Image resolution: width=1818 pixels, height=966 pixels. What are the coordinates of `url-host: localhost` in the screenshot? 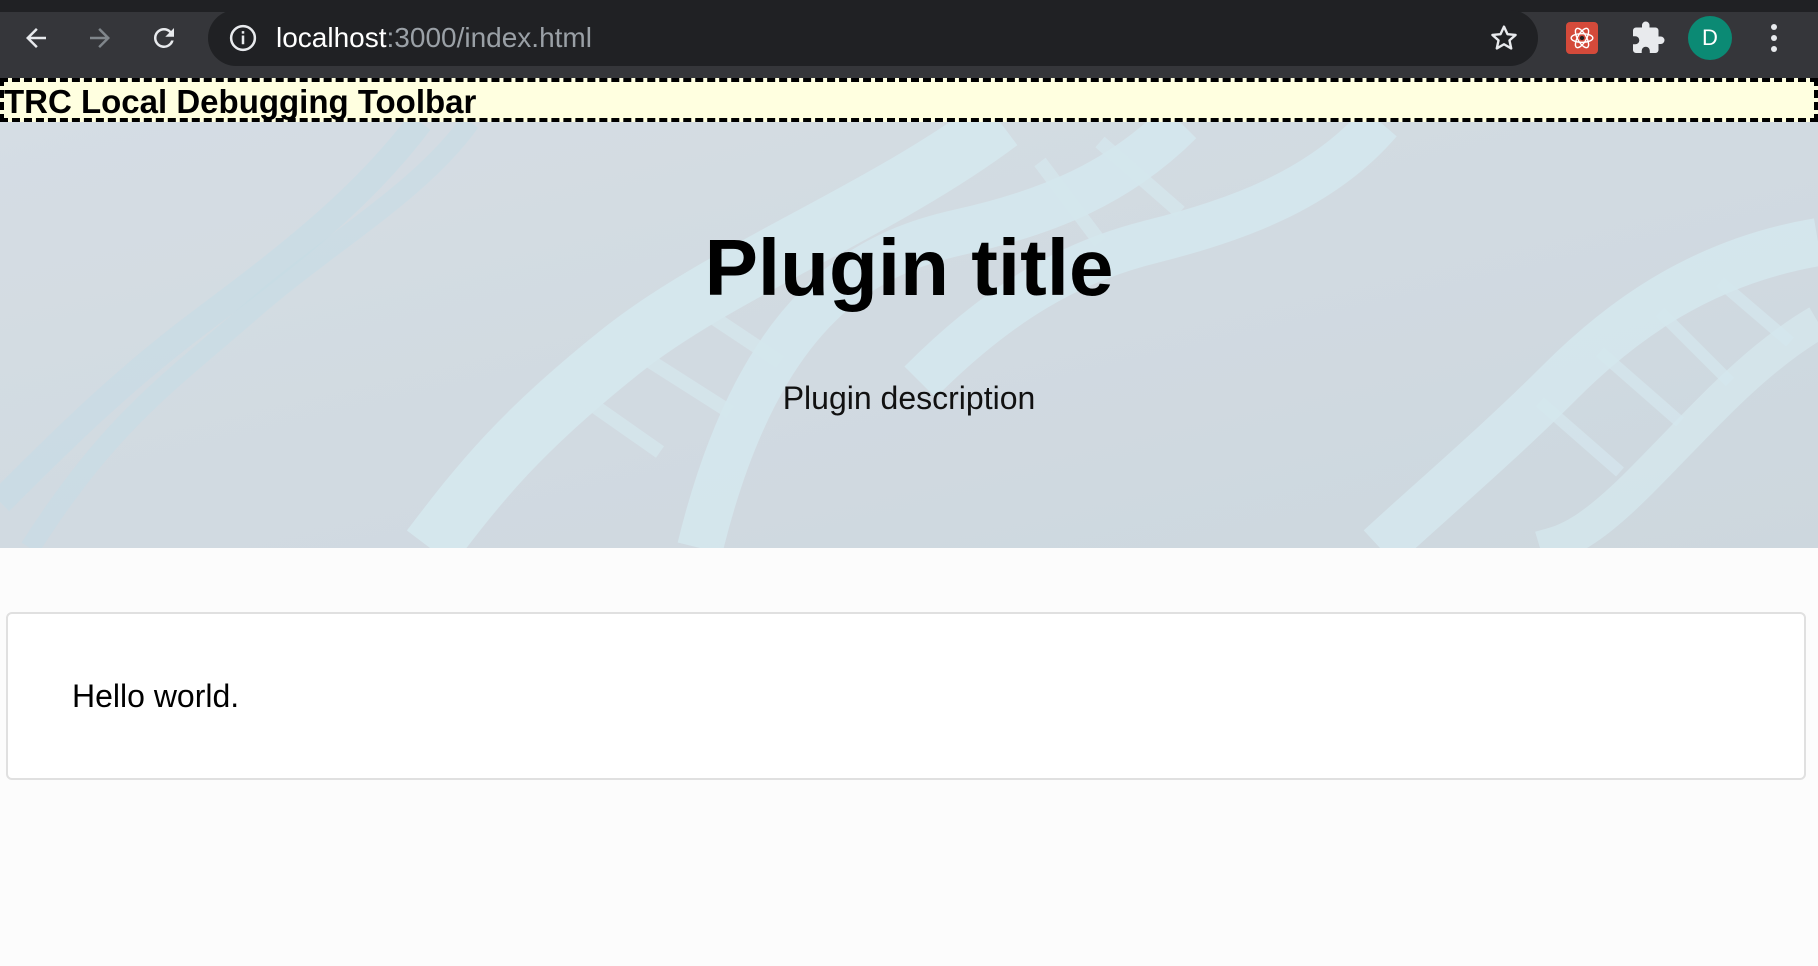 It's located at (331, 37).